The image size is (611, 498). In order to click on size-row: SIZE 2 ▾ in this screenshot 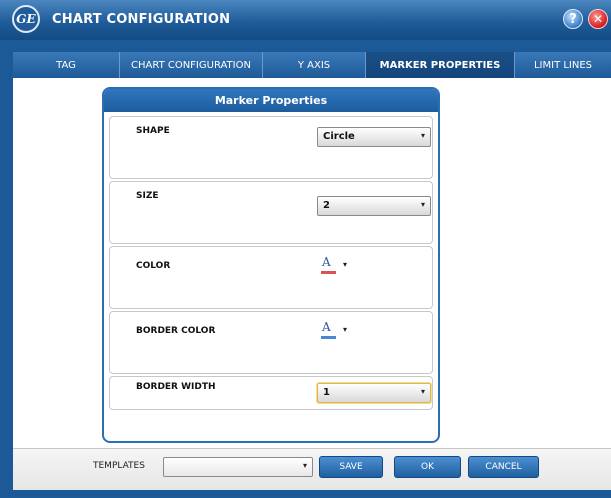, I will do `click(271, 212)`.